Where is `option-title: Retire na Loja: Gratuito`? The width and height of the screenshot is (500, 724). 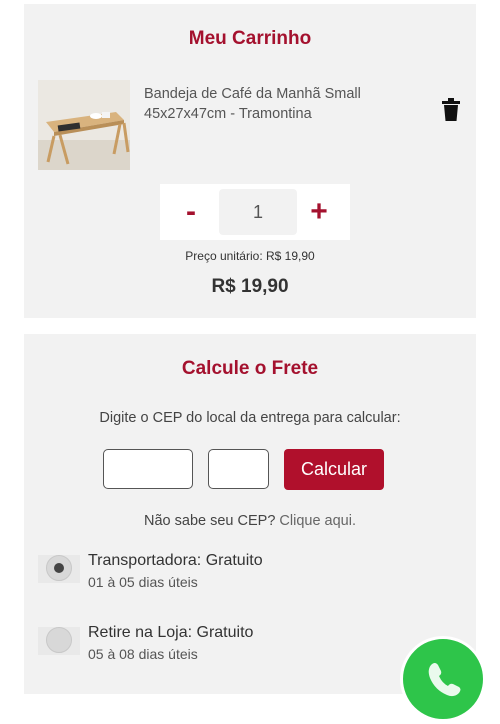
option-title: Retire na Loja: Gratuito is located at coordinates (171, 632).